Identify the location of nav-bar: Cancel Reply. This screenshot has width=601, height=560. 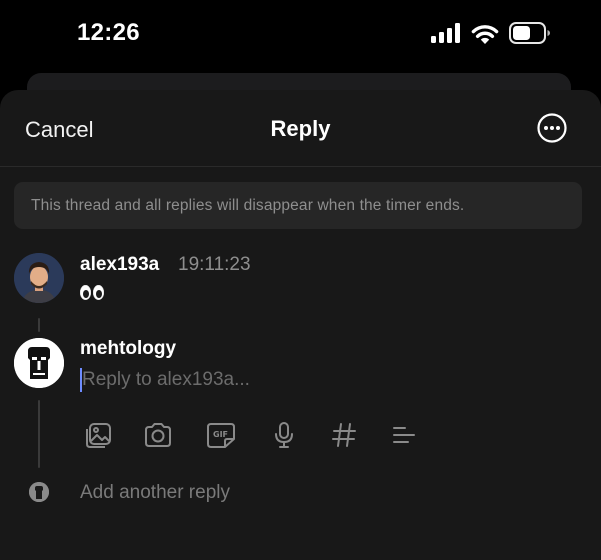
(300, 128).